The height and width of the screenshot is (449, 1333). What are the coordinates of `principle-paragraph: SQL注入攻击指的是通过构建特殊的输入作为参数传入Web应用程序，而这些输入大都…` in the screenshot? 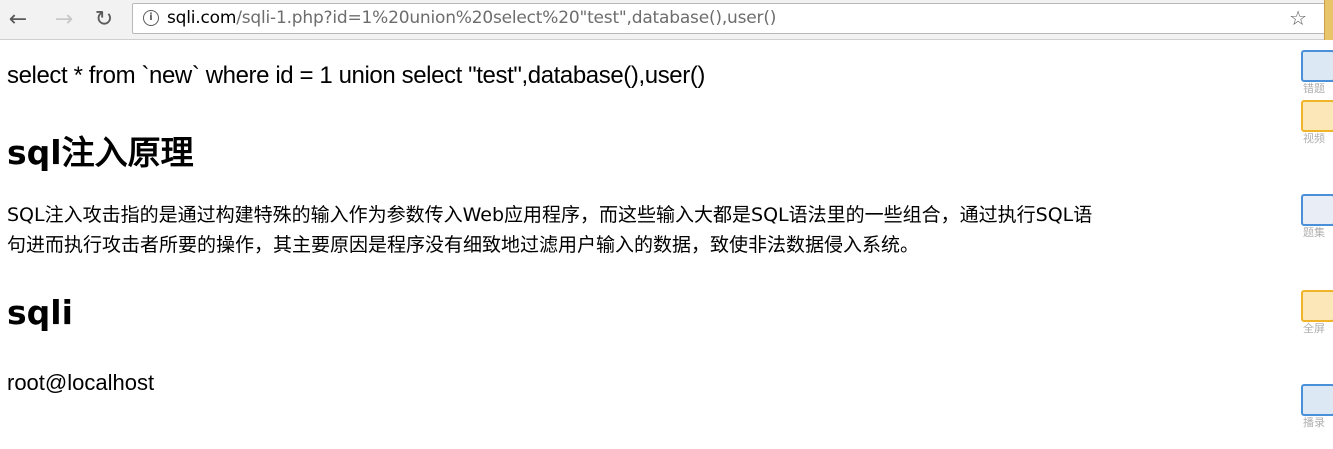 It's located at (652, 230).